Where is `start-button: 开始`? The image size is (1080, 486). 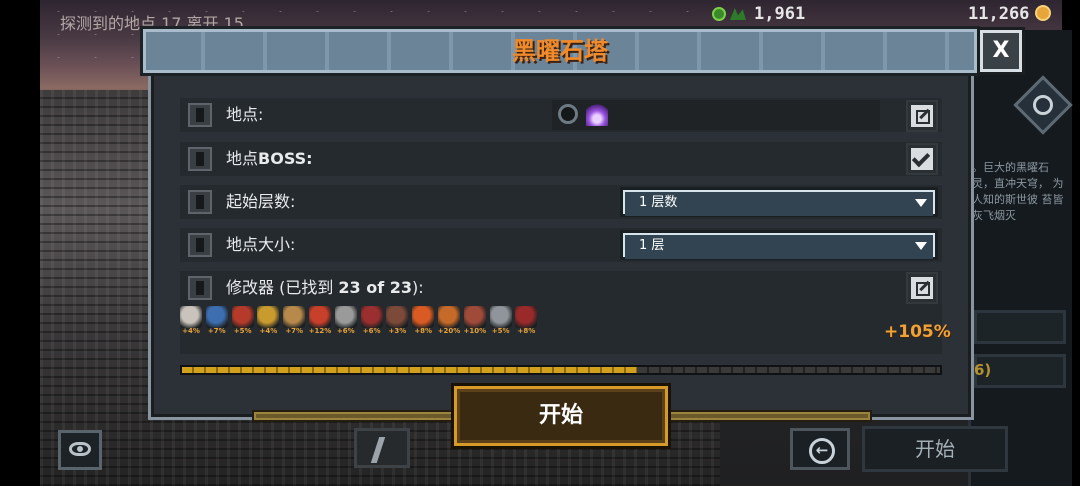 start-button: 开始 is located at coordinates (561, 416).